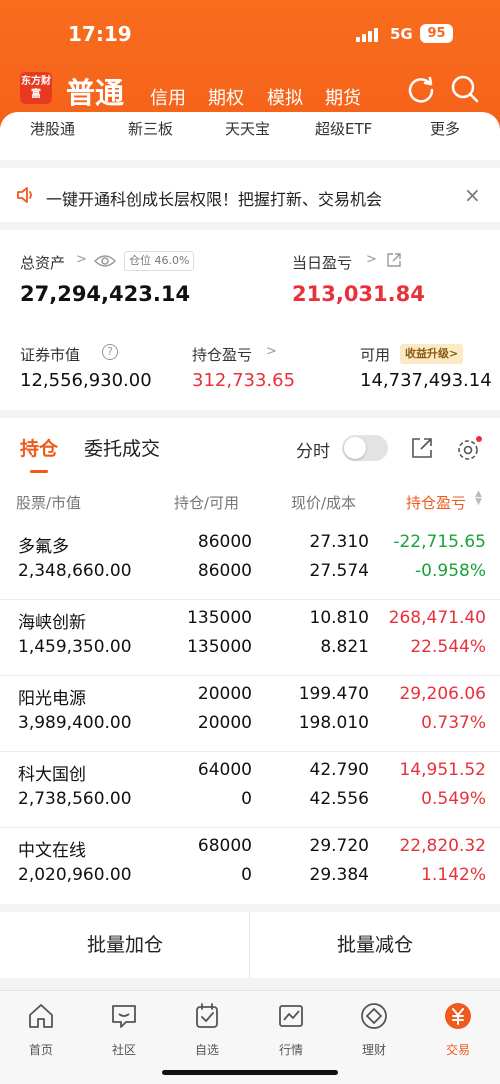  I want to click on diamond-icon, so click(374, 1016).